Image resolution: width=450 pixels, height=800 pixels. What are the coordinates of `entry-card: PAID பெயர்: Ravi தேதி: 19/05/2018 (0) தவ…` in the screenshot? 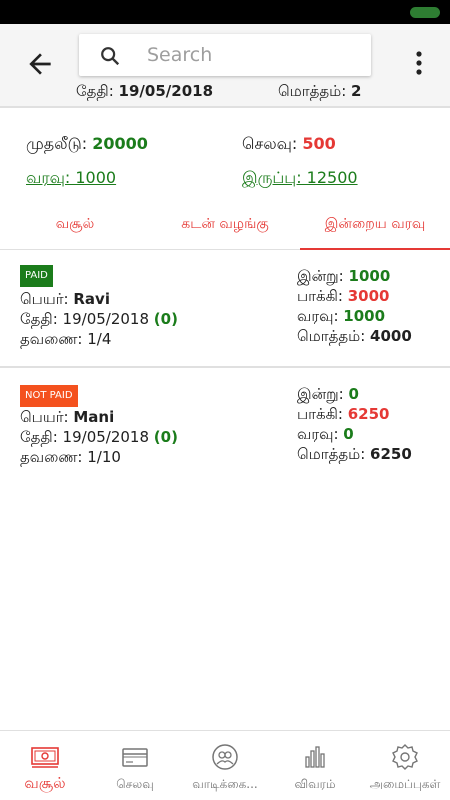 It's located at (225, 309).